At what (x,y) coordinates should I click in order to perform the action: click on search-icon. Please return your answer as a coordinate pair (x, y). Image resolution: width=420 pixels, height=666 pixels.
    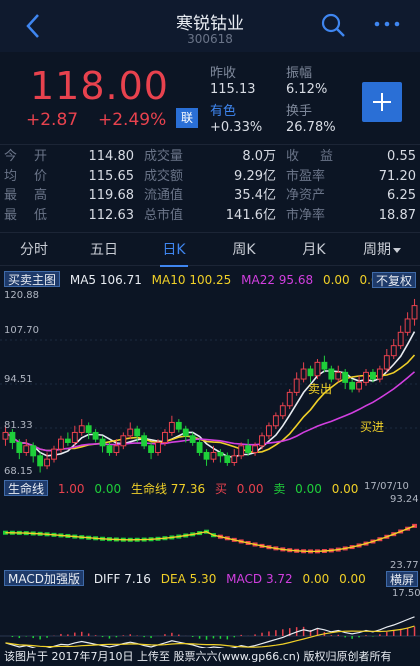
    Looking at the image, I should click on (333, 25).